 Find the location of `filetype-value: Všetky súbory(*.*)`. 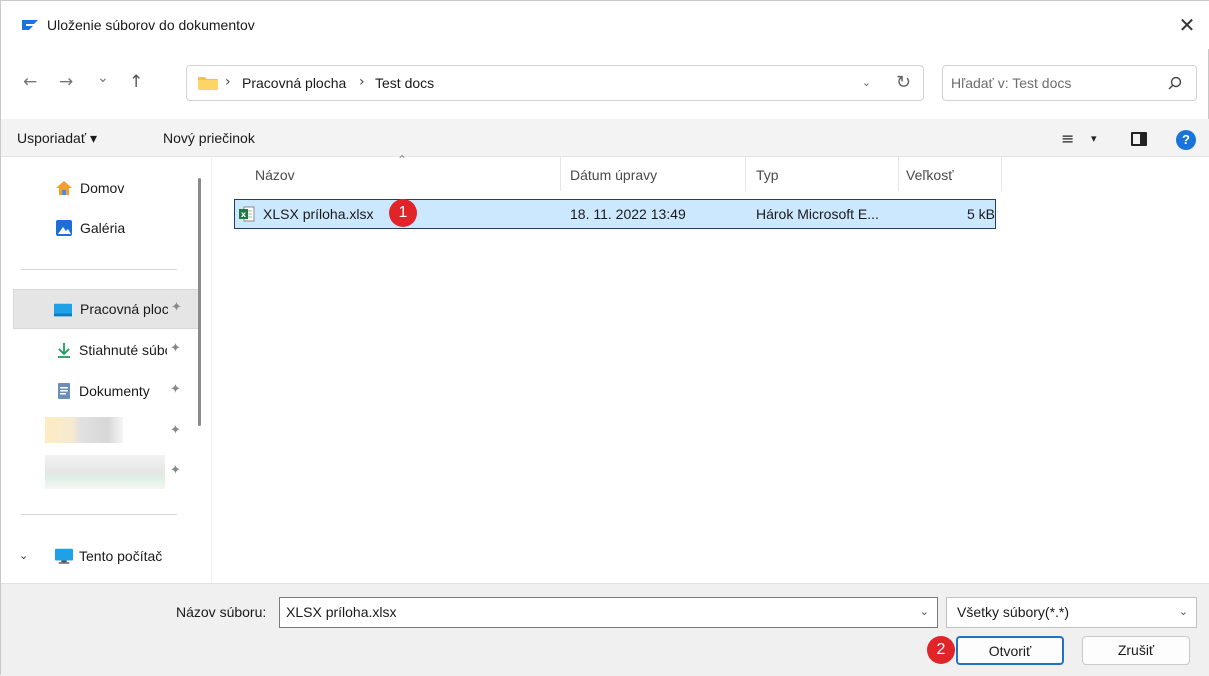

filetype-value: Všetky súbory(*.*) is located at coordinates (1013, 612).